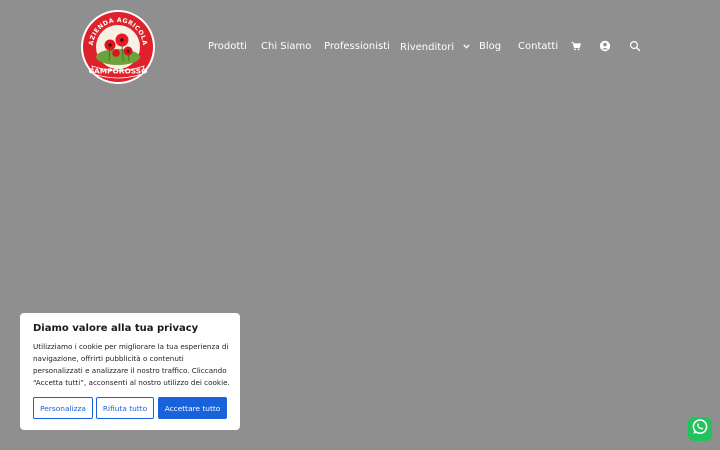  I want to click on whatsapp-icon, so click(700, 429).